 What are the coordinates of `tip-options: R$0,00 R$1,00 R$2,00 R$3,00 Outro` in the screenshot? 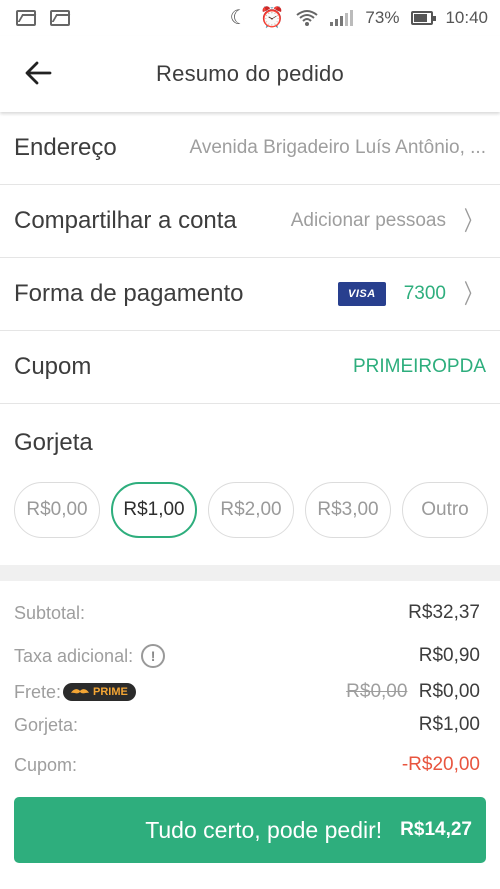 It's located at (251, 510).